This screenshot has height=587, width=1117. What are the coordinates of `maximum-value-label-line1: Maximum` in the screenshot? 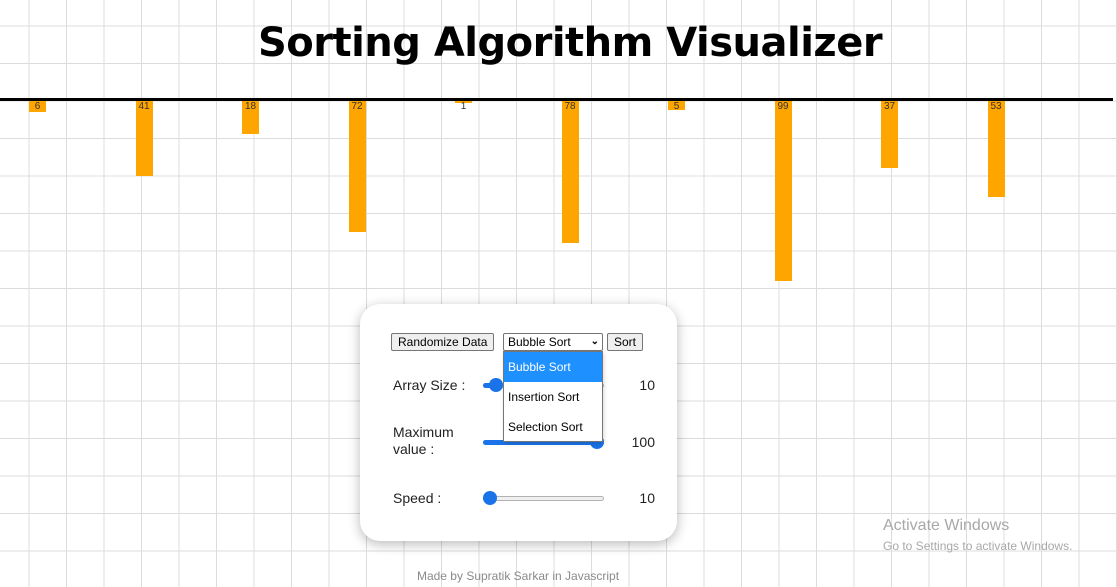 It's located at (423, 432).